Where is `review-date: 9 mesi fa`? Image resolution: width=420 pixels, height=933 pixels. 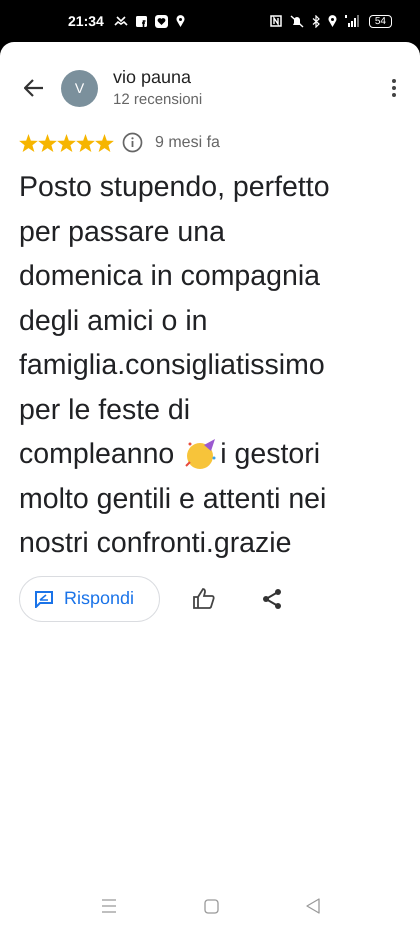 review-date: 9 mesi fa is located at coordinates (187, 143).